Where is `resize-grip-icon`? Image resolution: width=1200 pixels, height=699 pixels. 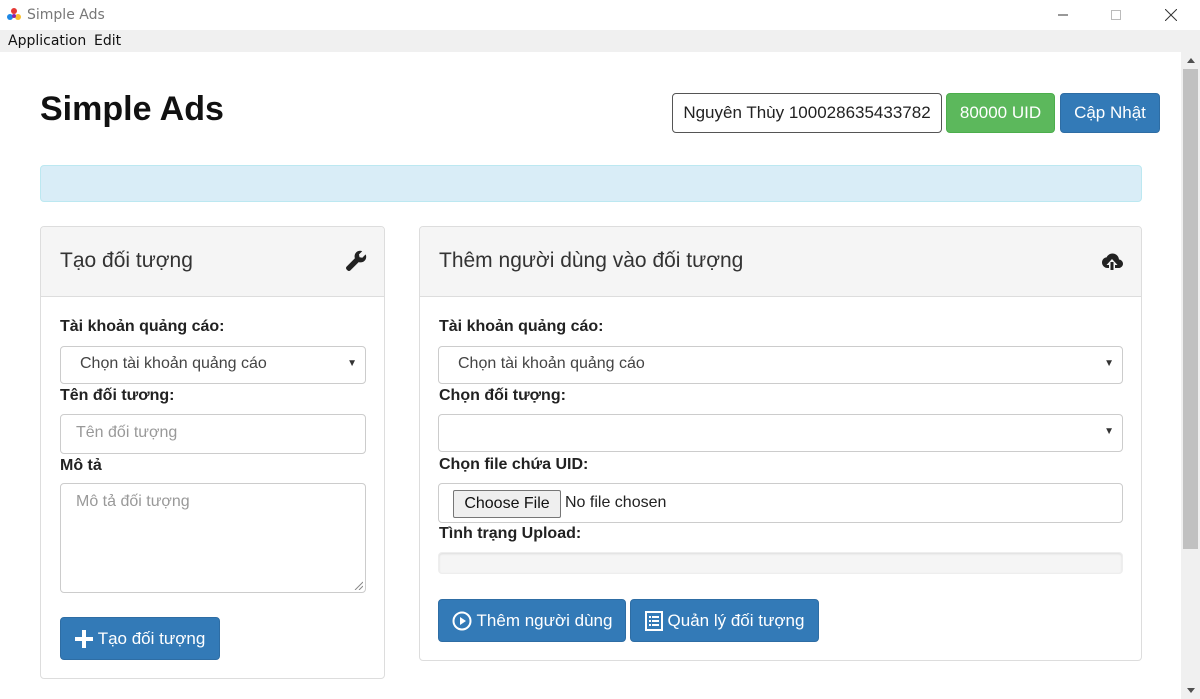
resize-grip-icon is located at coordinates (358, 585).